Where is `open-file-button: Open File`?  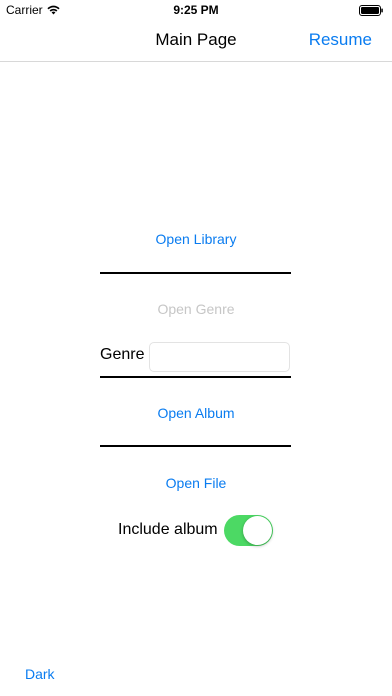
open-file-button: Open File is located at coordinates (196, 483).